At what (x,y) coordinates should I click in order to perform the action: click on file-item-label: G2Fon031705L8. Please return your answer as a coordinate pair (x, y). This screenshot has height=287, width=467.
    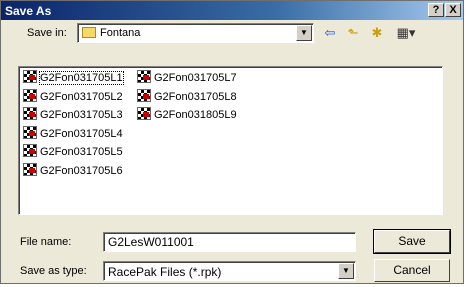
    Looking at the image, I should click on (195, 96).